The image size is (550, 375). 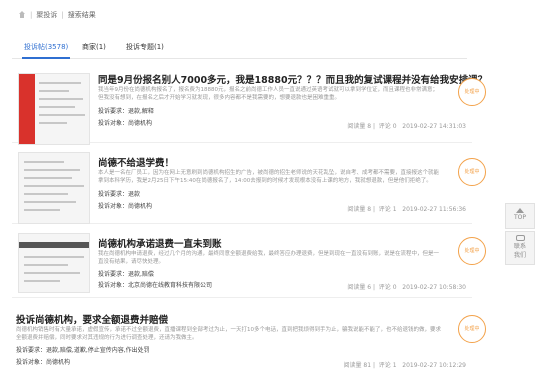 I want to click on tab-topics: 投诉专题(1), so click(x=145, y=47).